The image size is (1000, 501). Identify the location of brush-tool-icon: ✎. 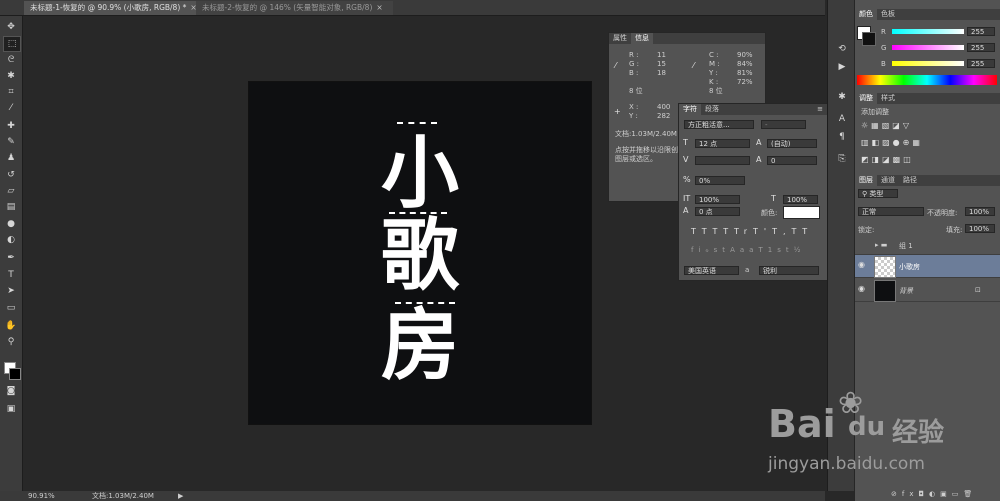
(11, 142).